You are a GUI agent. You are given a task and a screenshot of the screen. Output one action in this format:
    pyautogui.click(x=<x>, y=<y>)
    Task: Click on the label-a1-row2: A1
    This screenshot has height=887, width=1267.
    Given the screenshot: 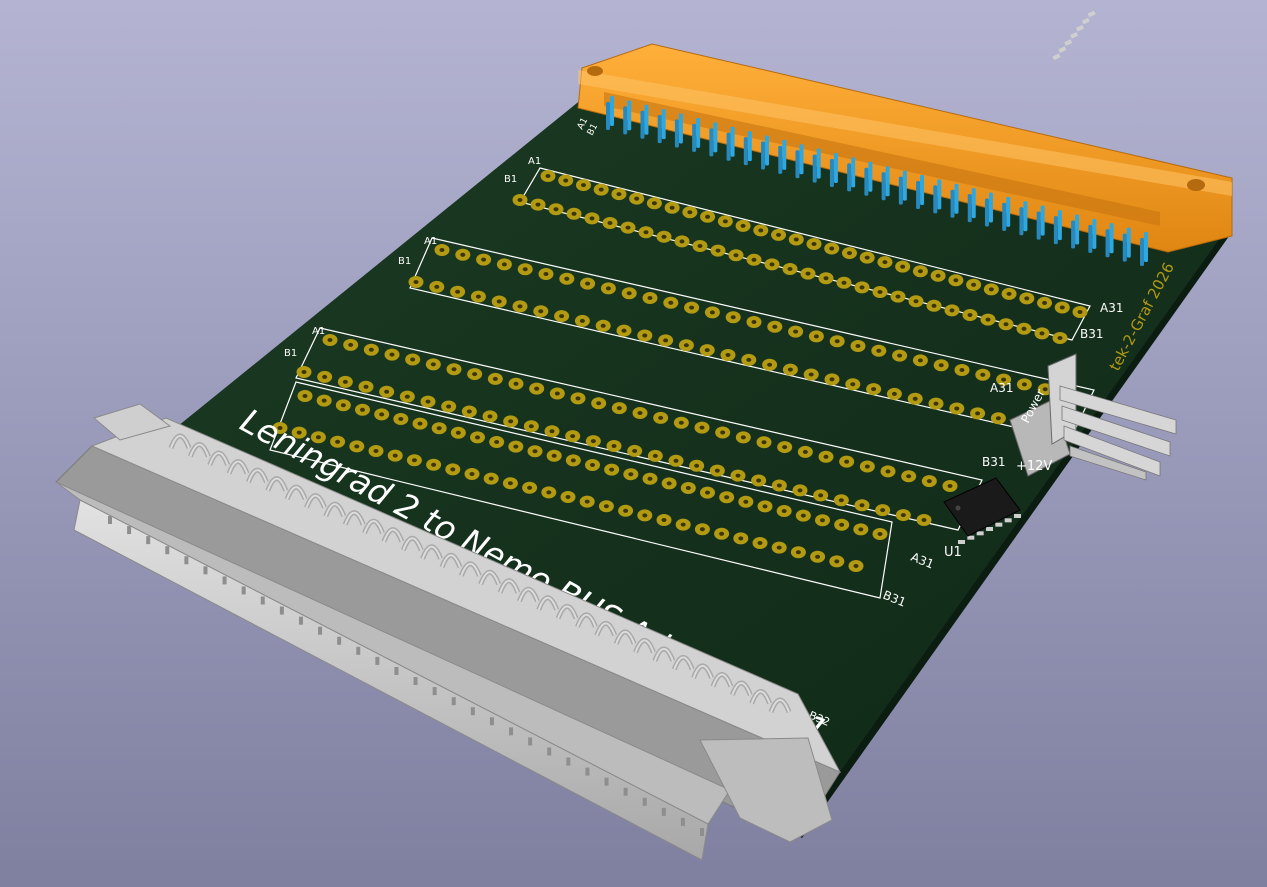 What is the action you would take?
    pyautogui.click(x=430, y=241)
    